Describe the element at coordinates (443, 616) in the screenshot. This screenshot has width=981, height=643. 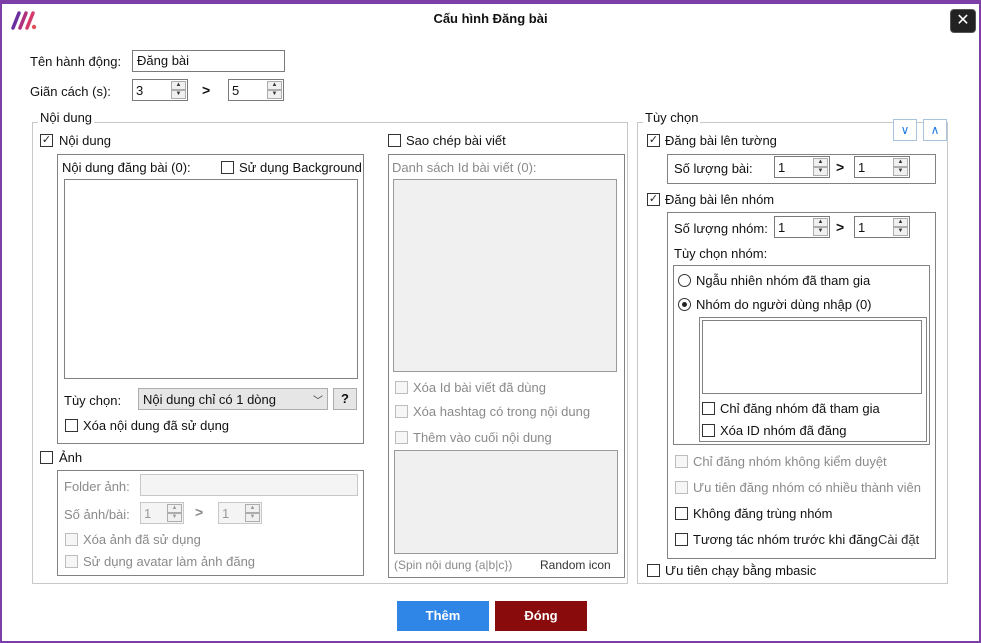
I see `add-button: Thêm` at that location.